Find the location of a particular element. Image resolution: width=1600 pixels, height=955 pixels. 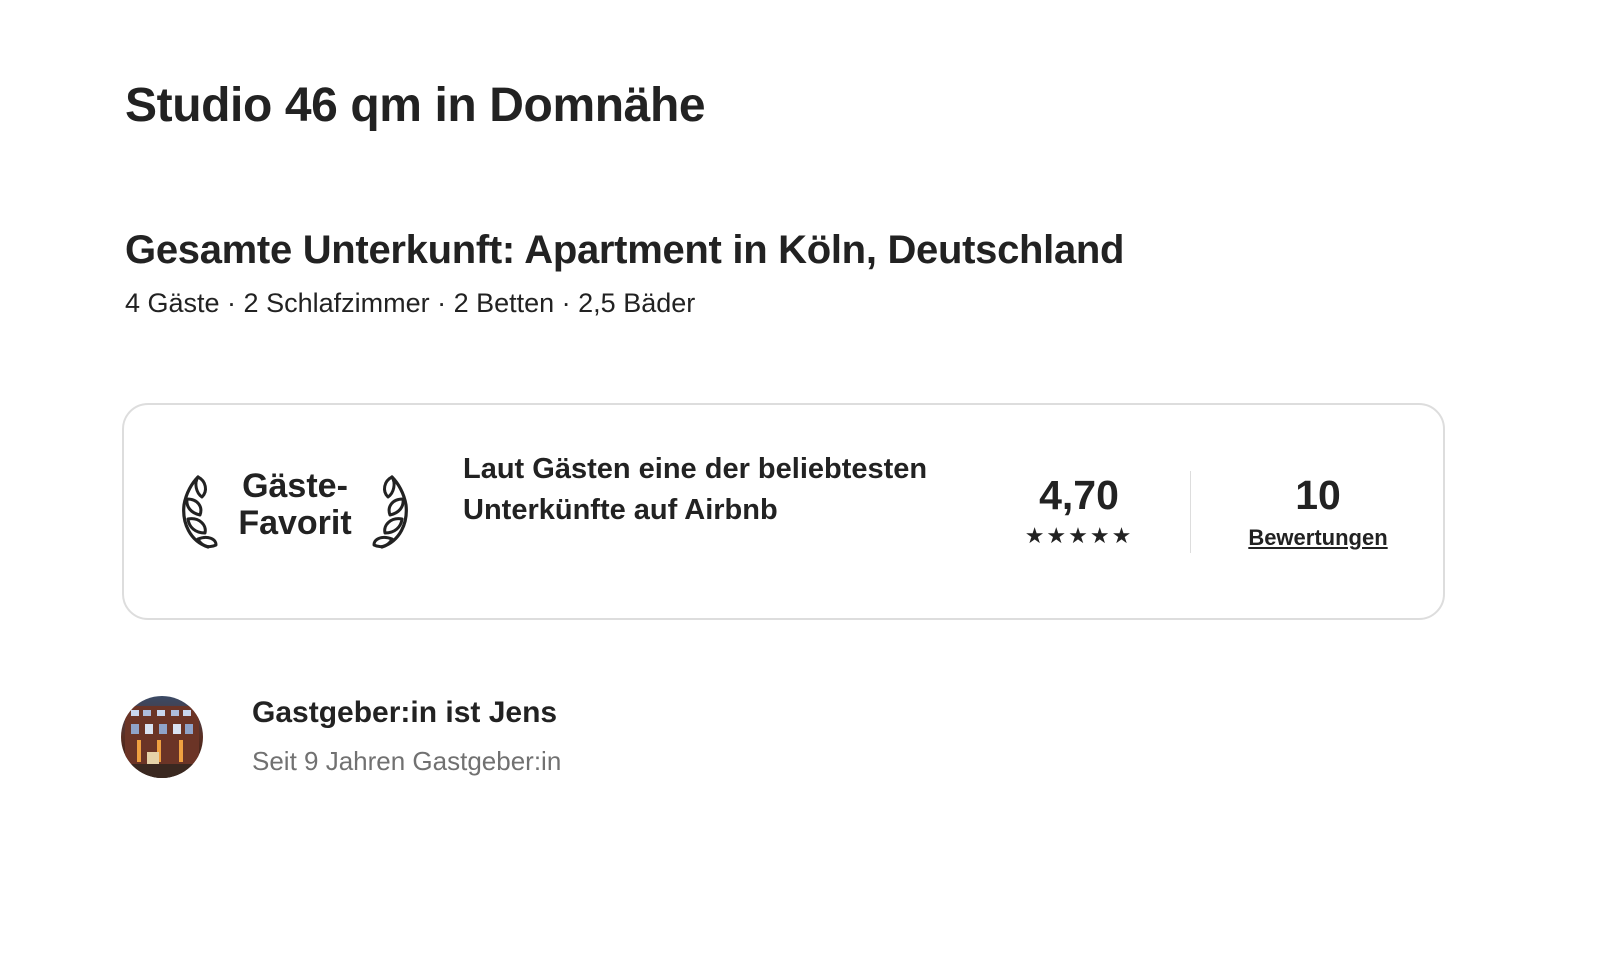

laurel-right-icon is located at coordinates (390, 512).